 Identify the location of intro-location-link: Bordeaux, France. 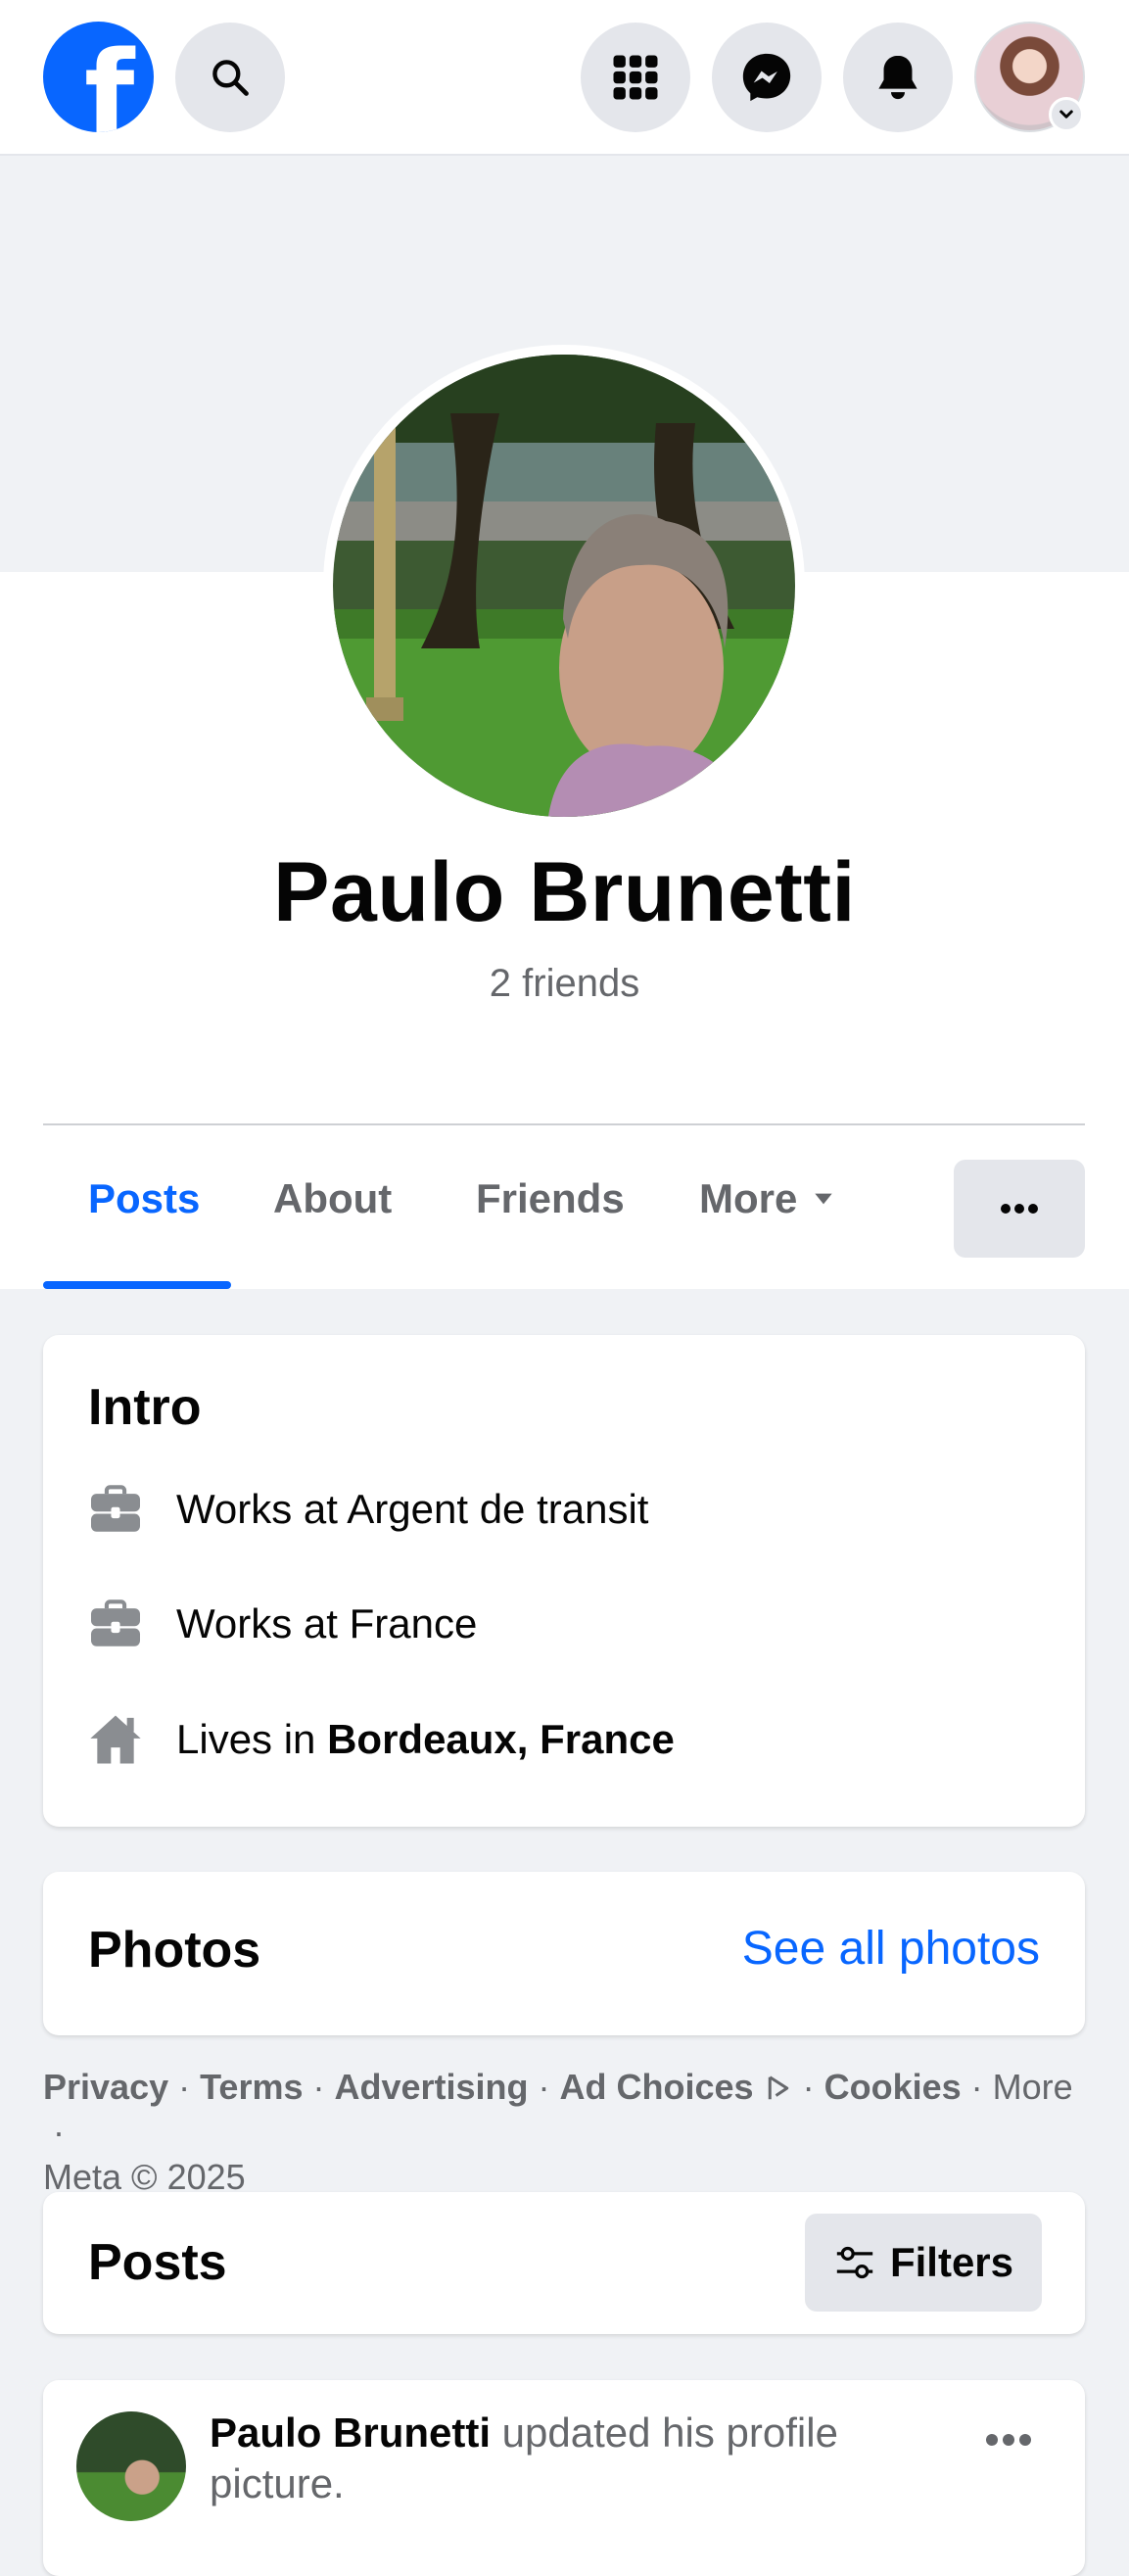
(501, 1740).